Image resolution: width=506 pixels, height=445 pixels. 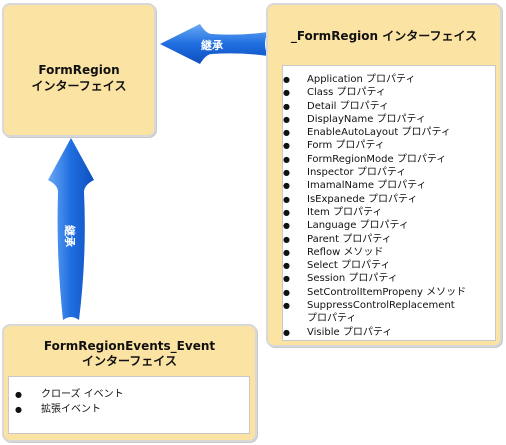 I want to click on horizontal-arrow-label: 継承, so click(x=212, y=45).